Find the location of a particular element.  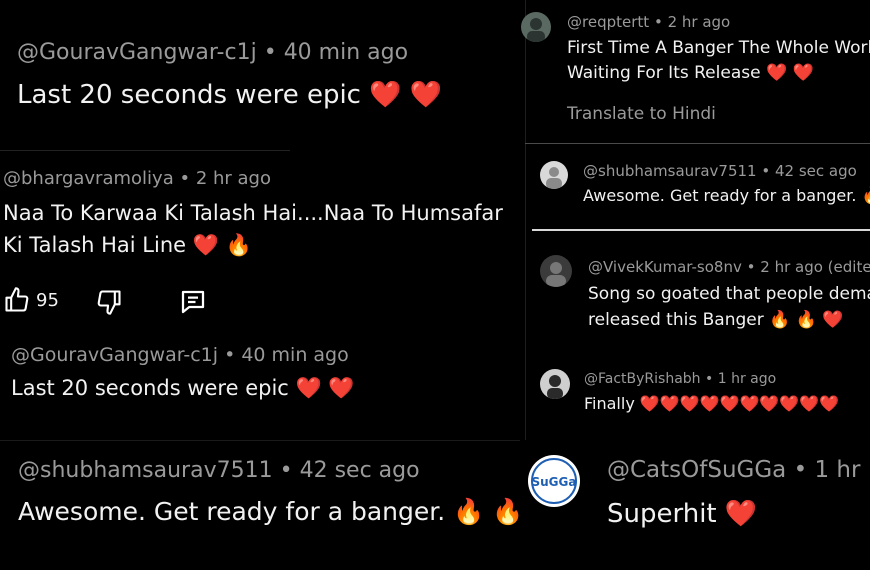

comment-author: @bhargavramoliya is located at coordinates (88, 178).